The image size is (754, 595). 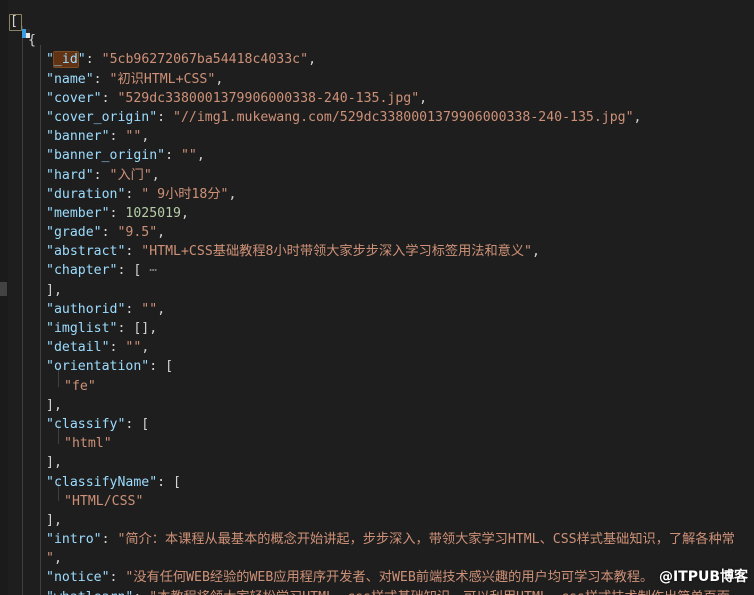 What do you see at coordinates (377, 79) in the screenshot?
I see `code-line: "name": "初识HTML+CSS",` at bounding box center [377, 79].